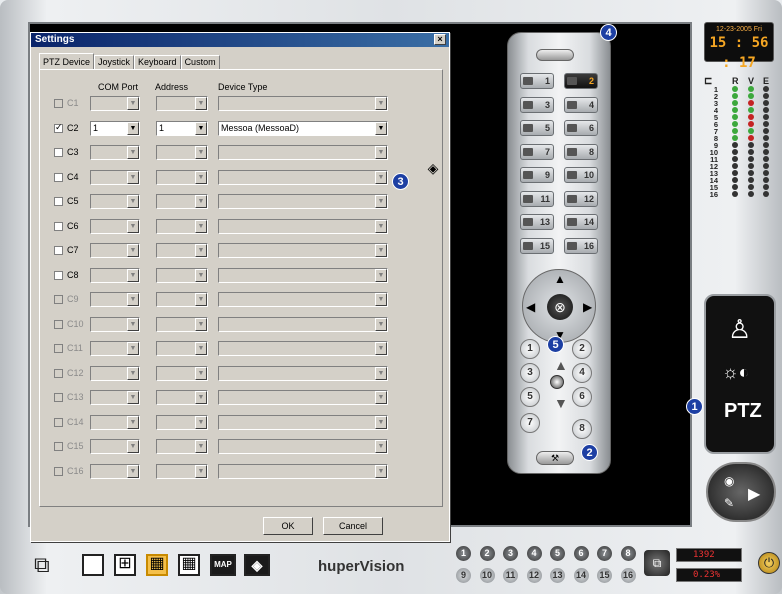 The width and height of the screenshot is (782, 594). I want to click on channel-button-13: 13, so click(557, 575).